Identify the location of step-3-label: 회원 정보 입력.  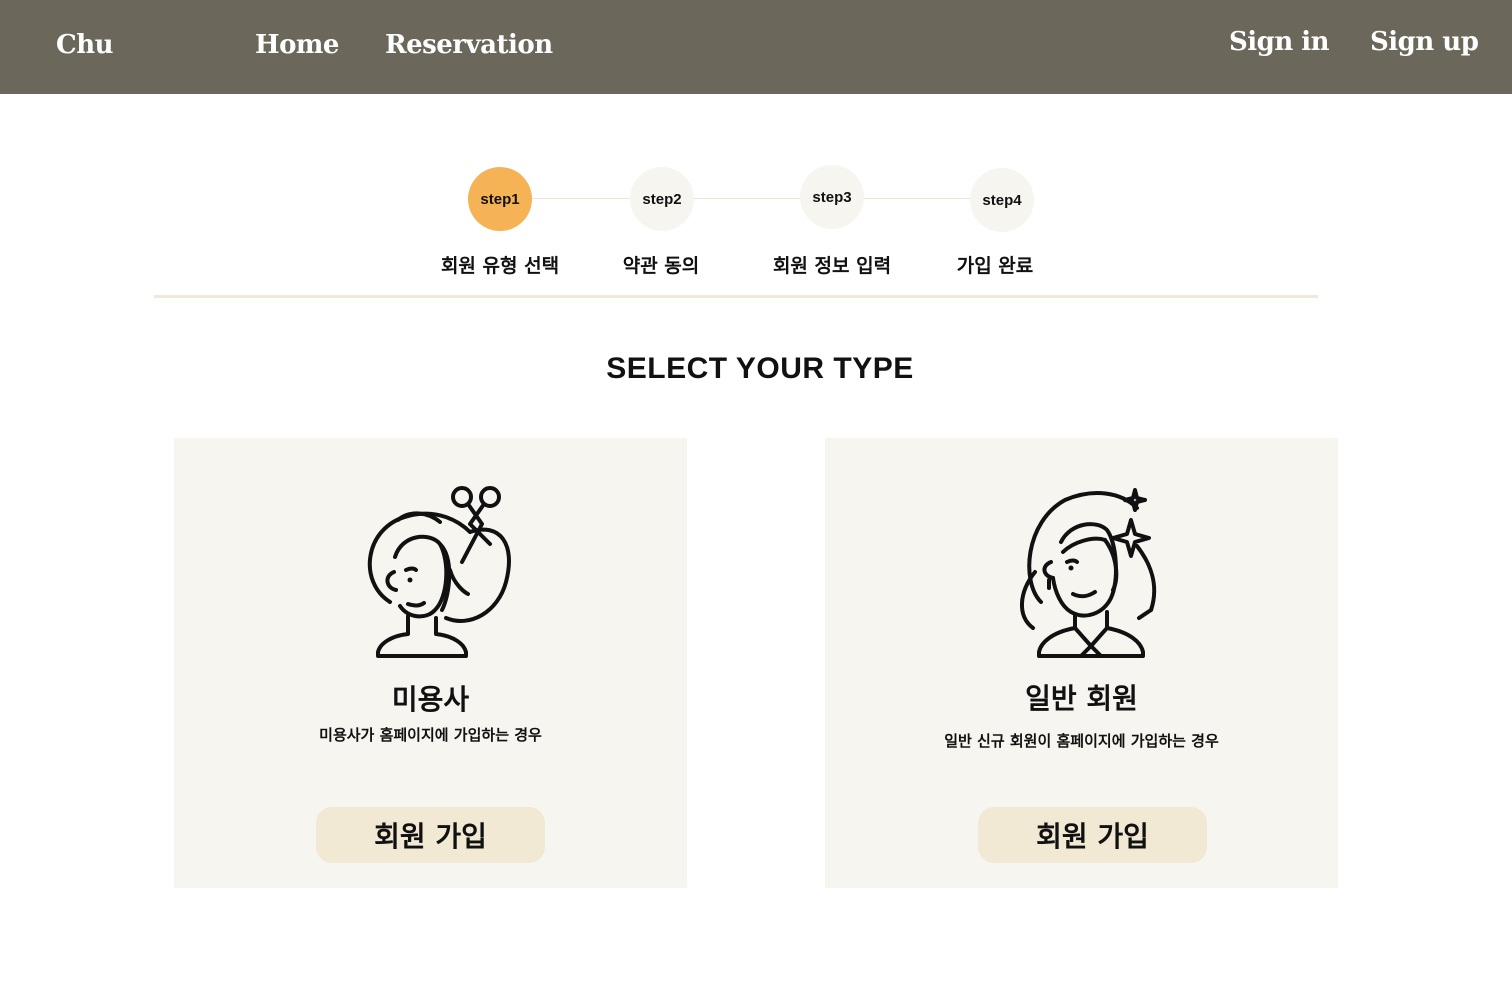
(832, 266).